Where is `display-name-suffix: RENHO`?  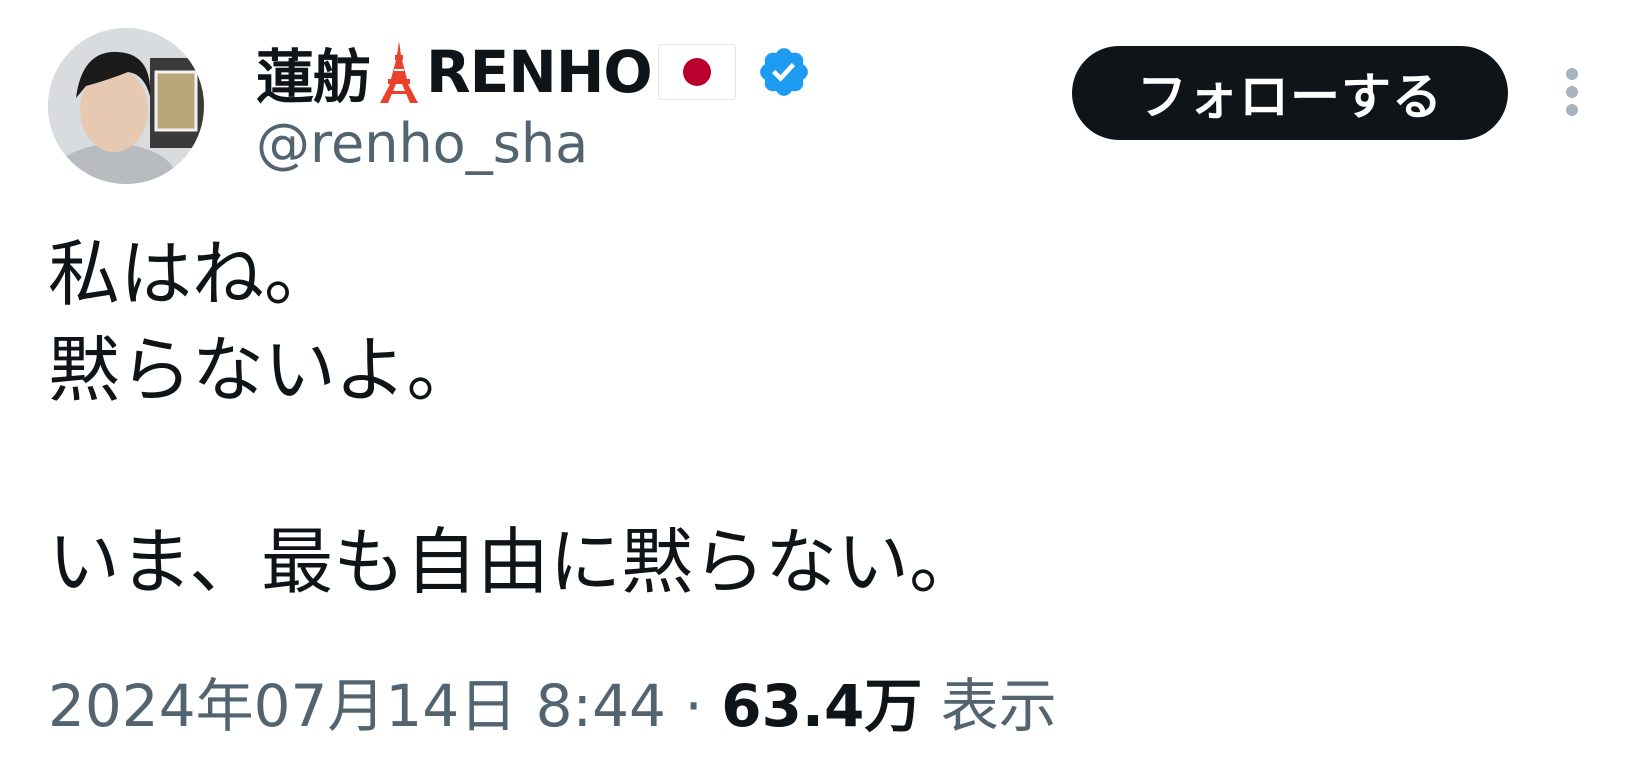
display-name-suffix: RENHO is located at coordinates (539, 72).